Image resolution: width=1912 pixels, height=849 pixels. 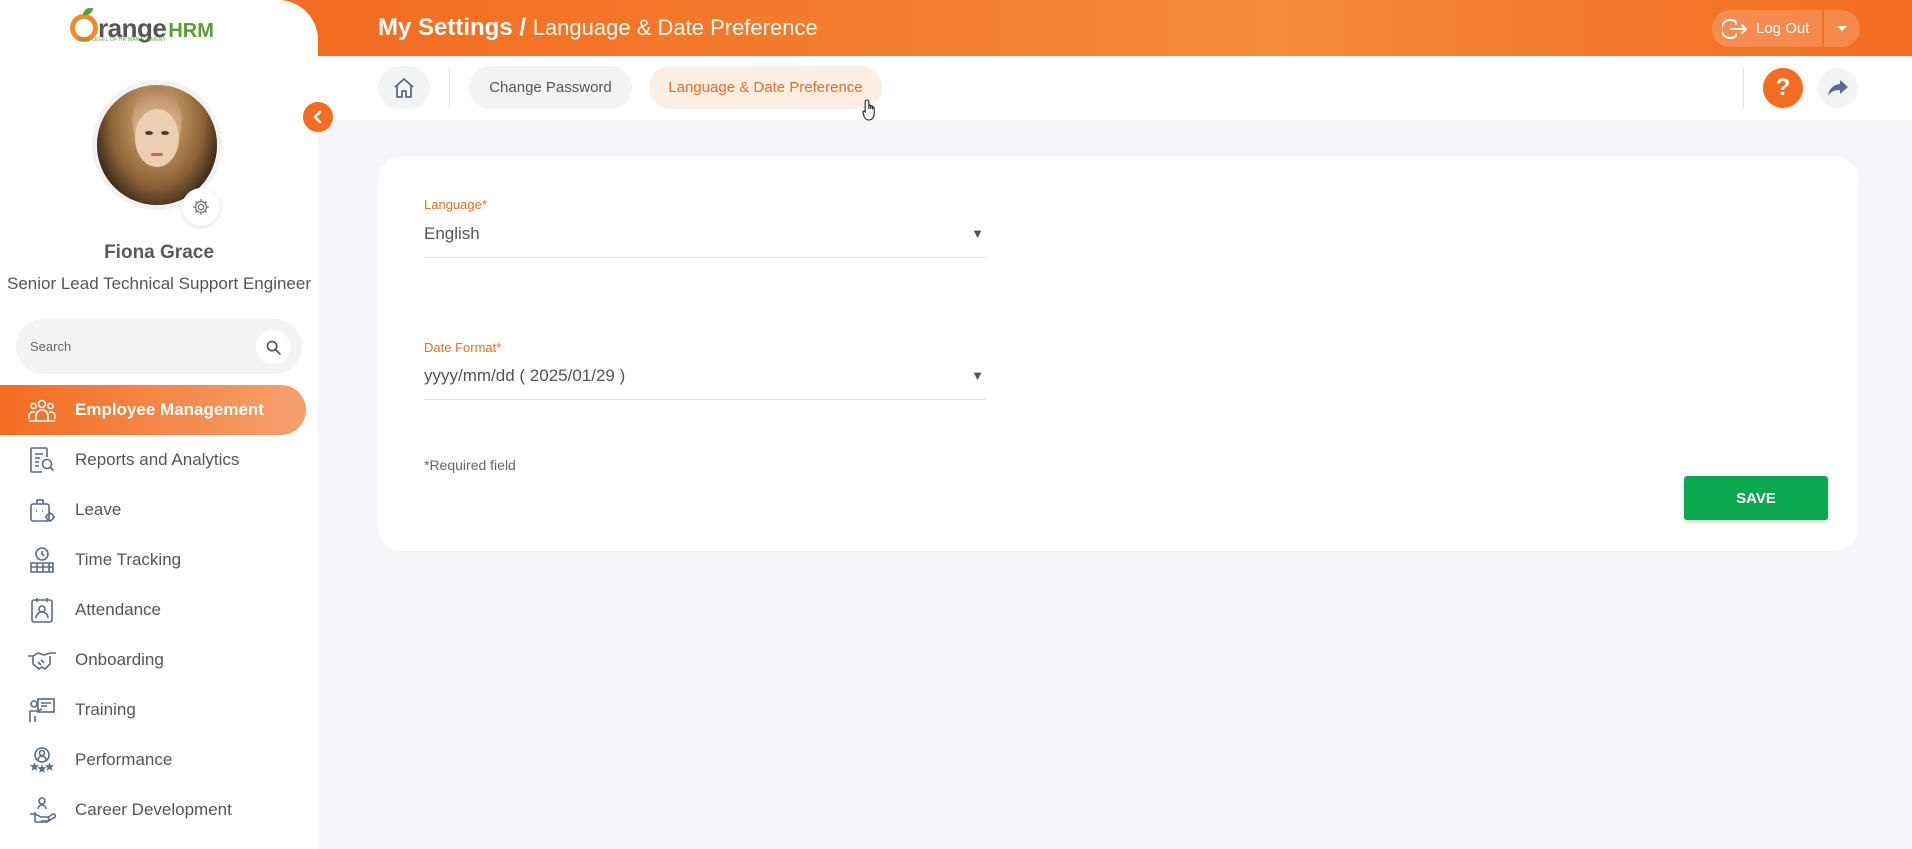 I want to click on onboarding-icon, so click(x=42, y=660).